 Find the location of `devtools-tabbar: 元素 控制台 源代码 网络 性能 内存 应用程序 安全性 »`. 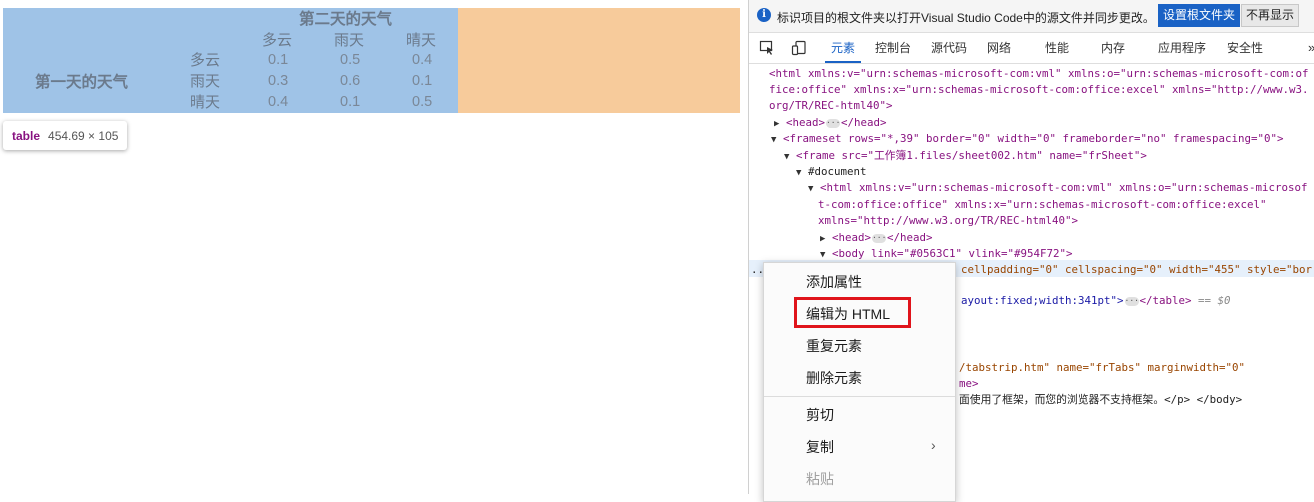

devtools-tabbar: 元素 控制台 源代码 网络 性能 内存 应用程序 安全性 » is located at coordinates (1031, 48).